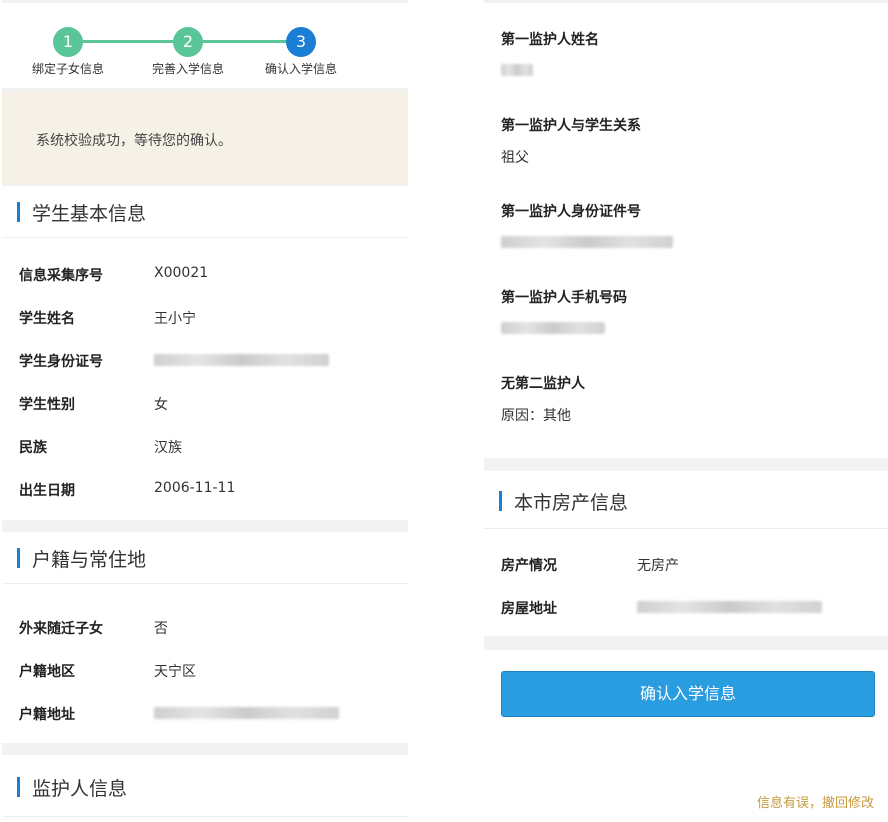 This screenshot has height=822, width=888. What do you see at coordinates (688, 694) in the screenshot?
I see `confirm-enrollment-button: 确认入学信息` at bounding box center [688, 694].